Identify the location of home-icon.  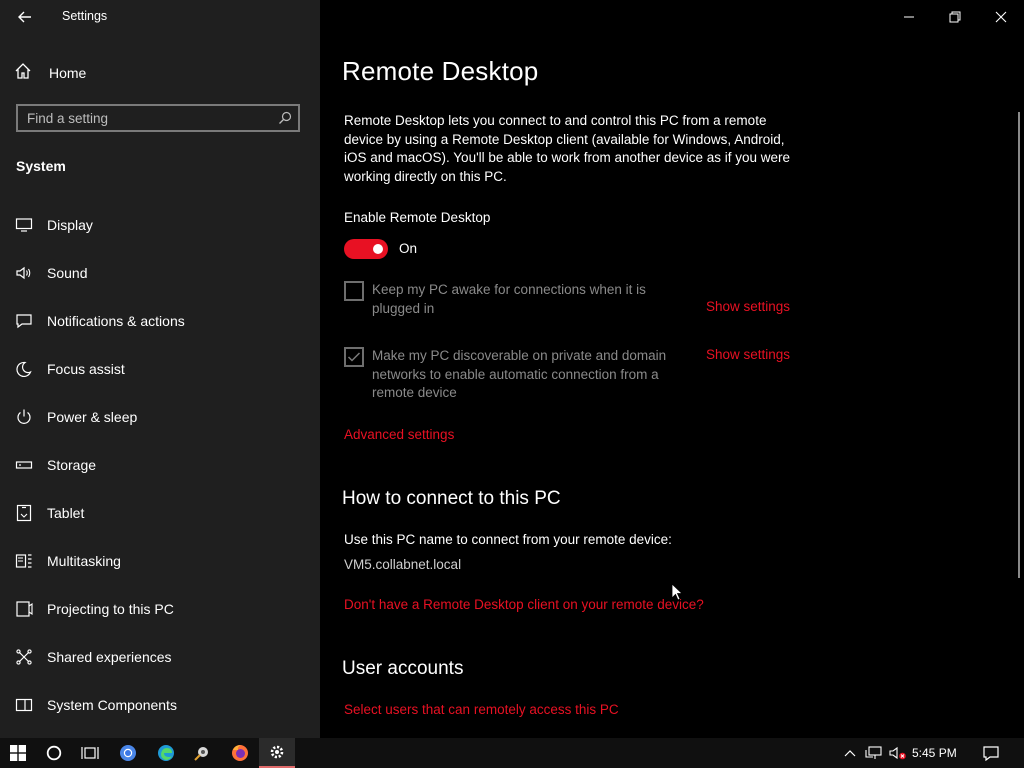
(23, 73).